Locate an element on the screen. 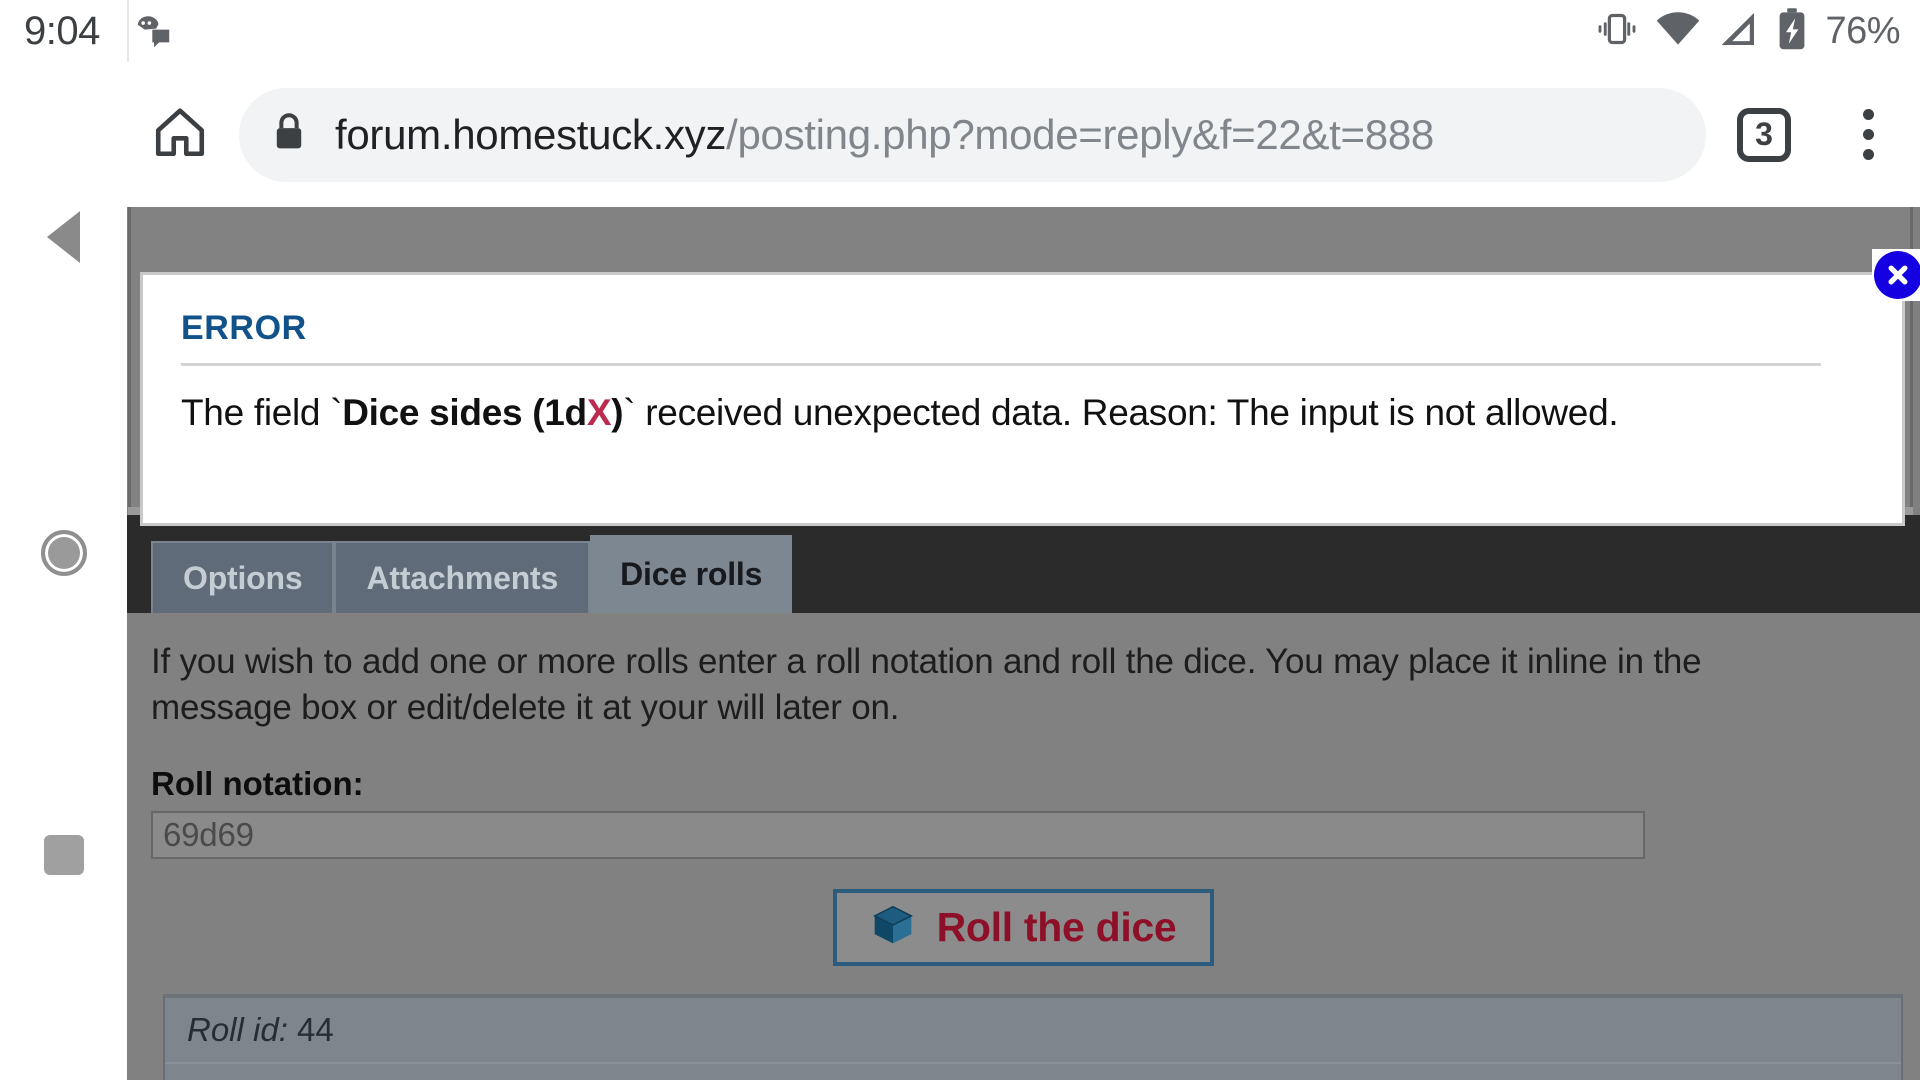 This screenshot has height=1080, width=1920. tab-attachments-label: Attachments is located at coordinates (462, 577).